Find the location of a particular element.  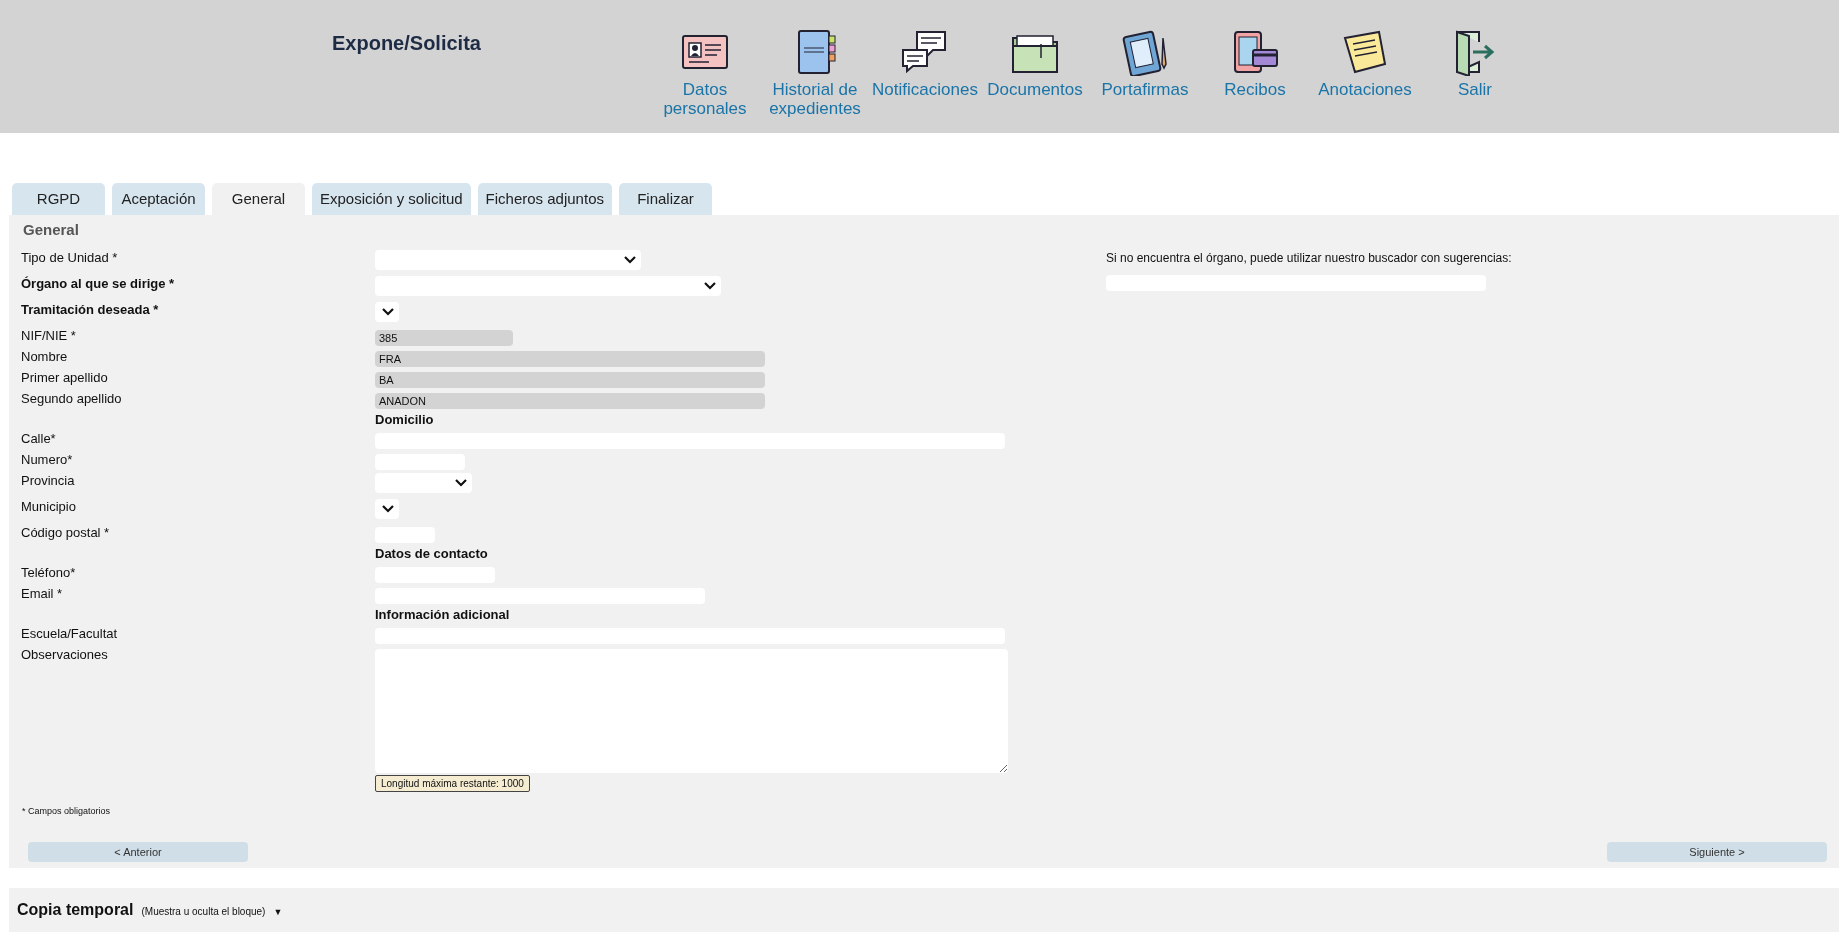

field-label: Órgano al que se dirige * is located at coordinates (98, 284).